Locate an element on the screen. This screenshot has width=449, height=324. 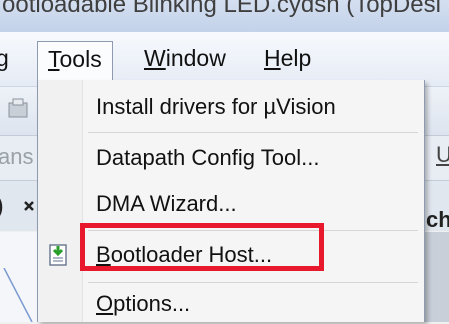
menu-item-partial: g is located at coordinates (4, 58).